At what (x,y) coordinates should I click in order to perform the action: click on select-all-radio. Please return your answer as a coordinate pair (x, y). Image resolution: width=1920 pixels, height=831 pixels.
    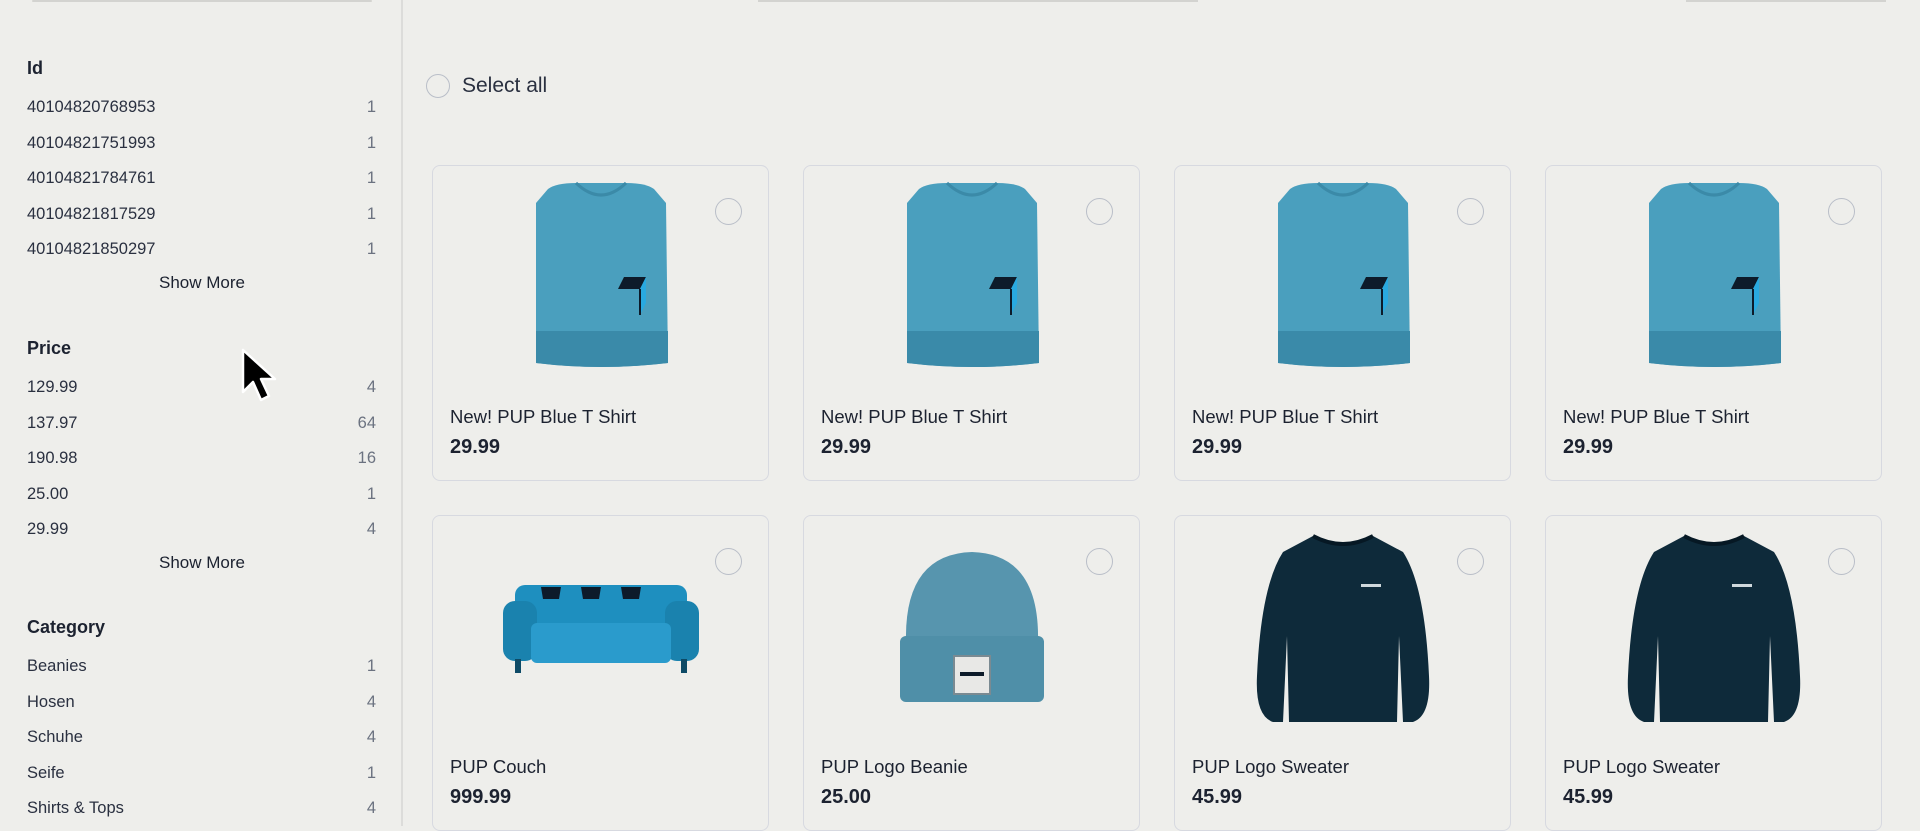
    Looking at the image, I should click on (438, 86).